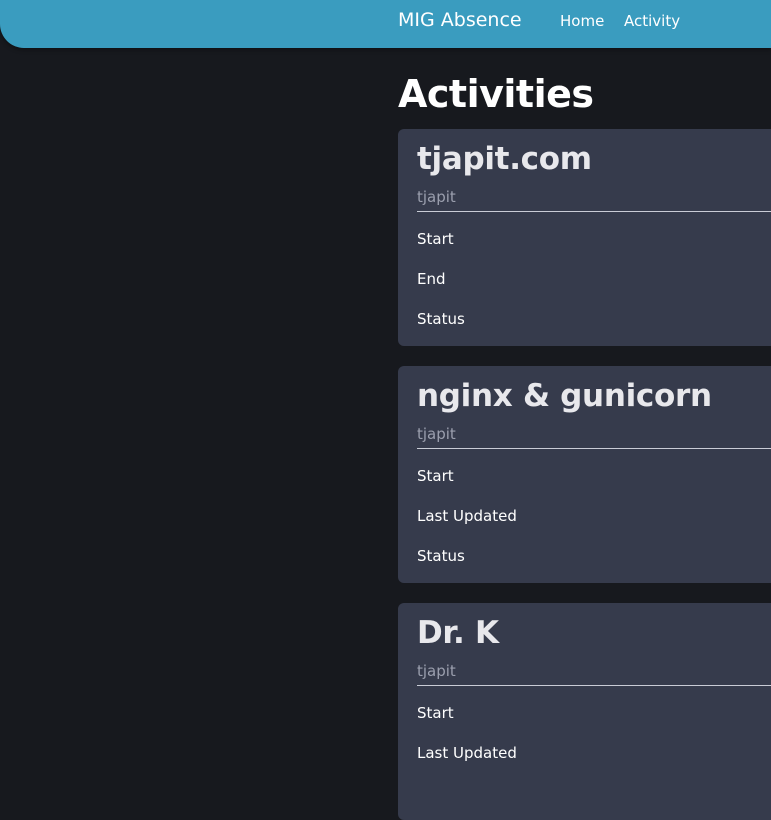 The image size is (771, 820). What do you see at coordinates (496, 94) in the screenshot?
I see `page-title: Activities` at bounding box center [496, 94].